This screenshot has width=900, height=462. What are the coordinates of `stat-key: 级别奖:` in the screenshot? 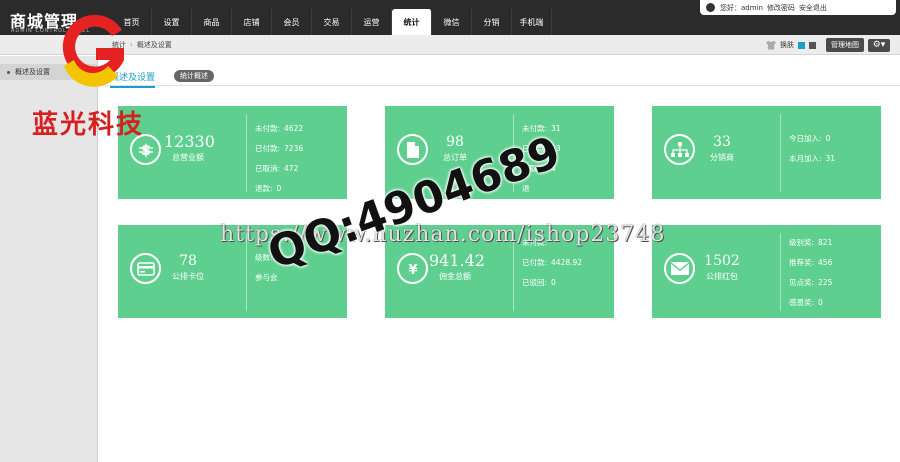 It's located at (802, 242).